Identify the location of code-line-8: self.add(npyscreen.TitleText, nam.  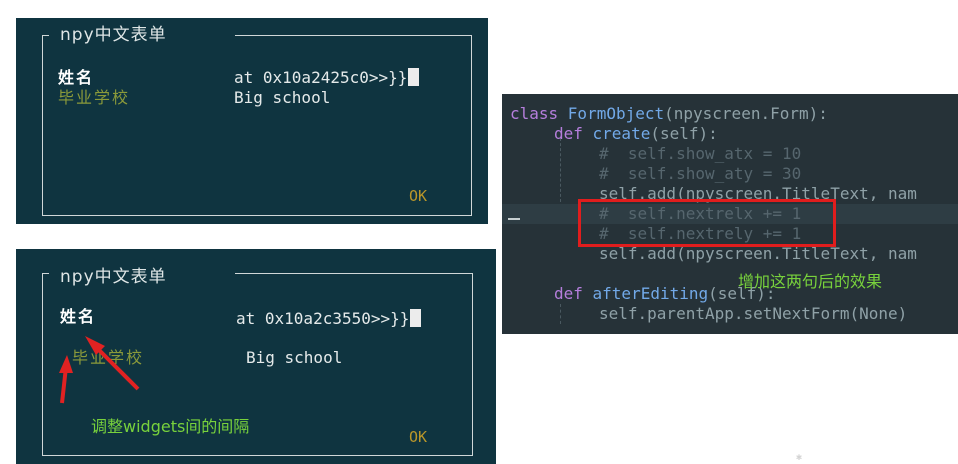
(758, 253).